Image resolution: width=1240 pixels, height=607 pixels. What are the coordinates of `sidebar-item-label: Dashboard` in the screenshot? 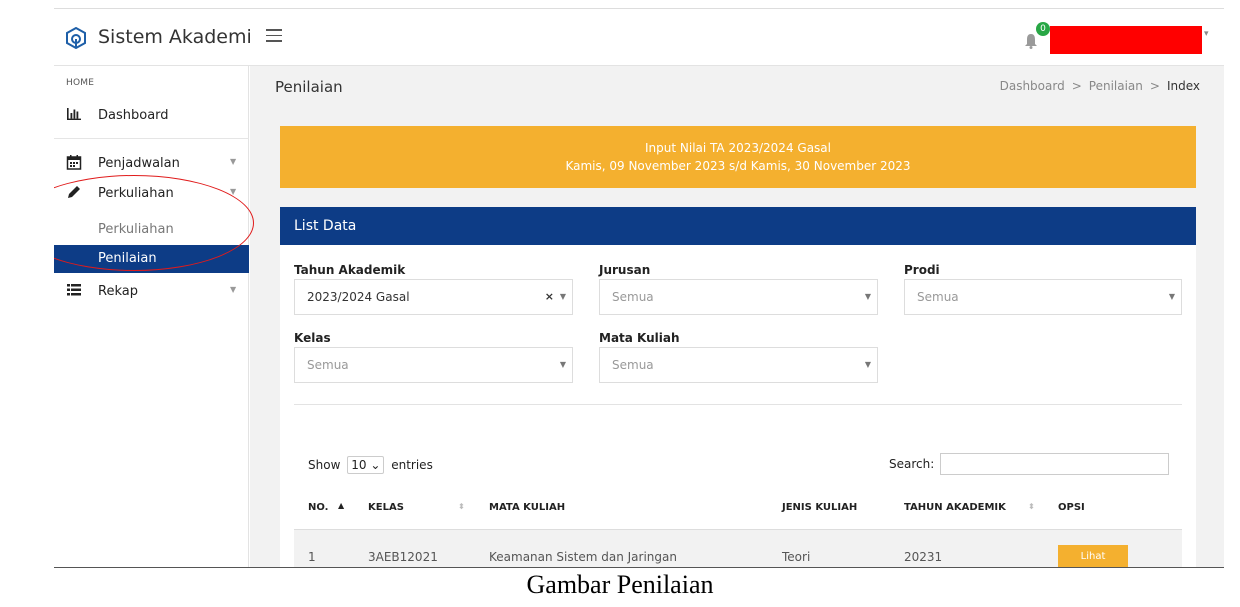 It's located at (133, 115).